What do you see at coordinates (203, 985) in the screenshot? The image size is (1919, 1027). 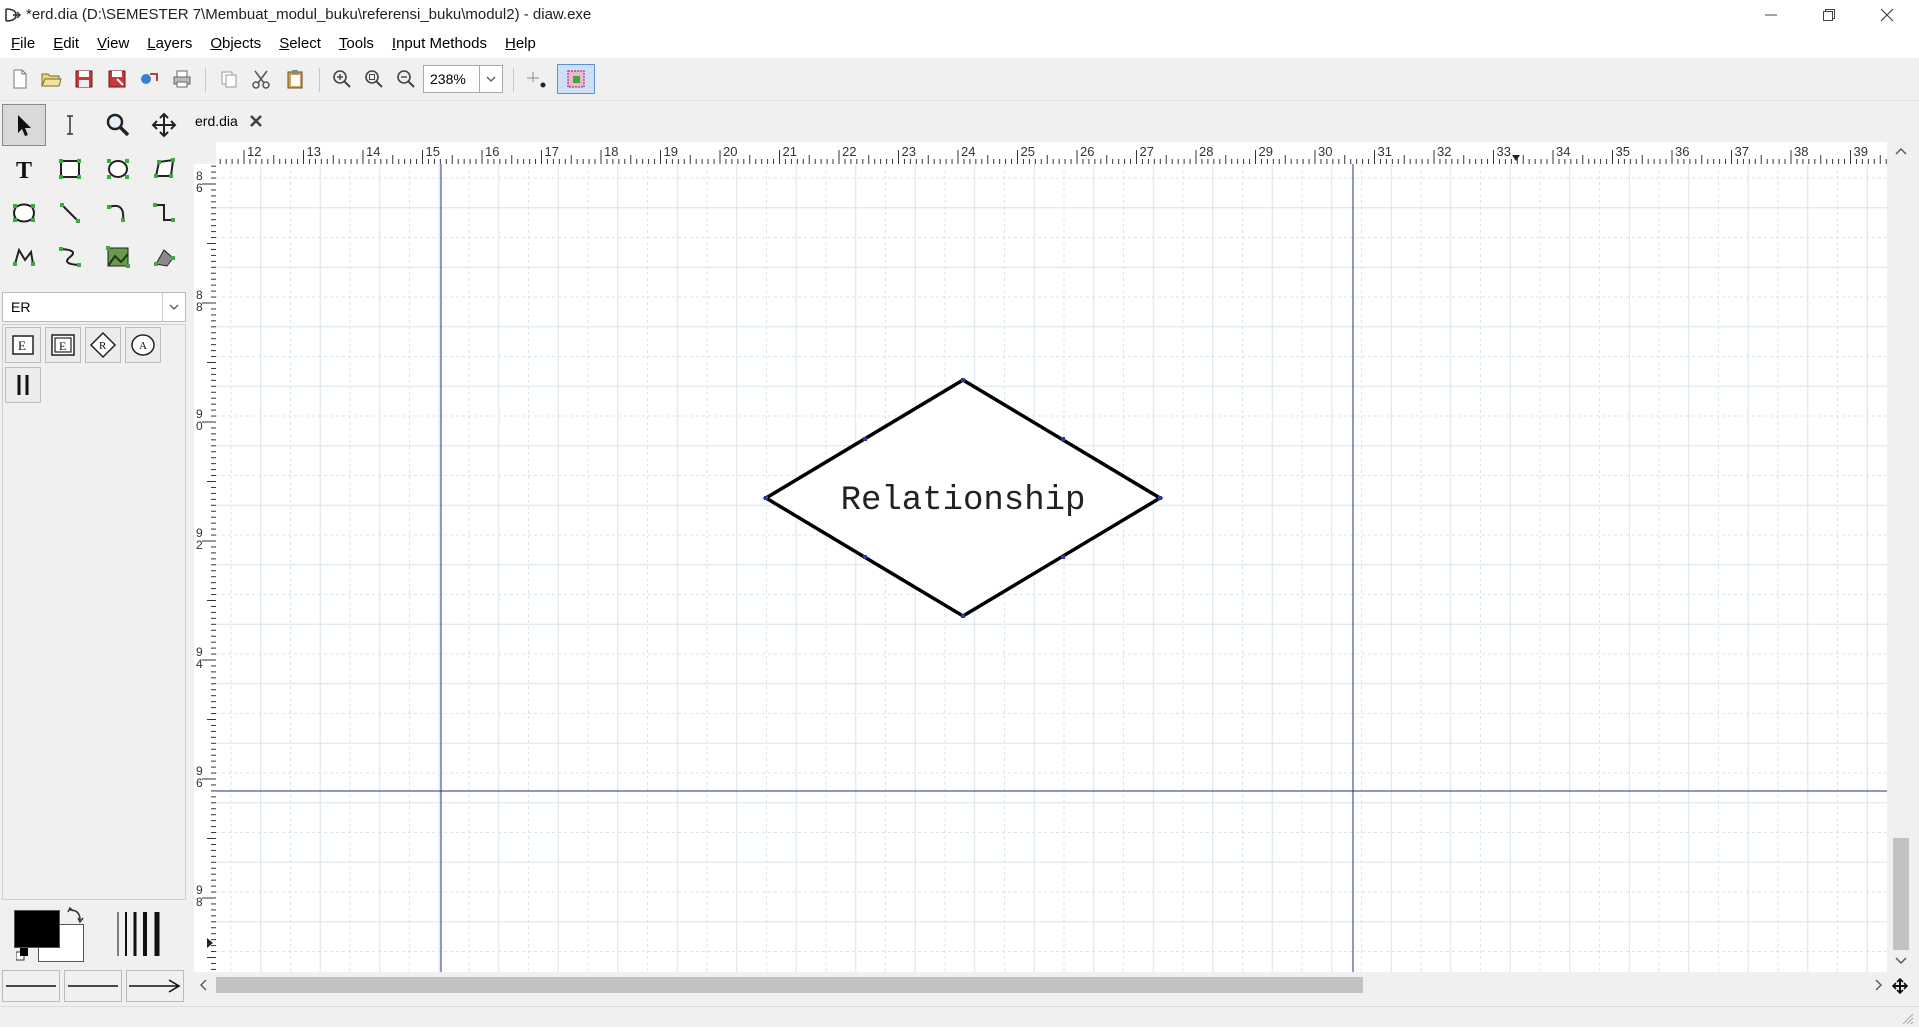 I see `scroll-left-icon` at bounding box center [203, 985].